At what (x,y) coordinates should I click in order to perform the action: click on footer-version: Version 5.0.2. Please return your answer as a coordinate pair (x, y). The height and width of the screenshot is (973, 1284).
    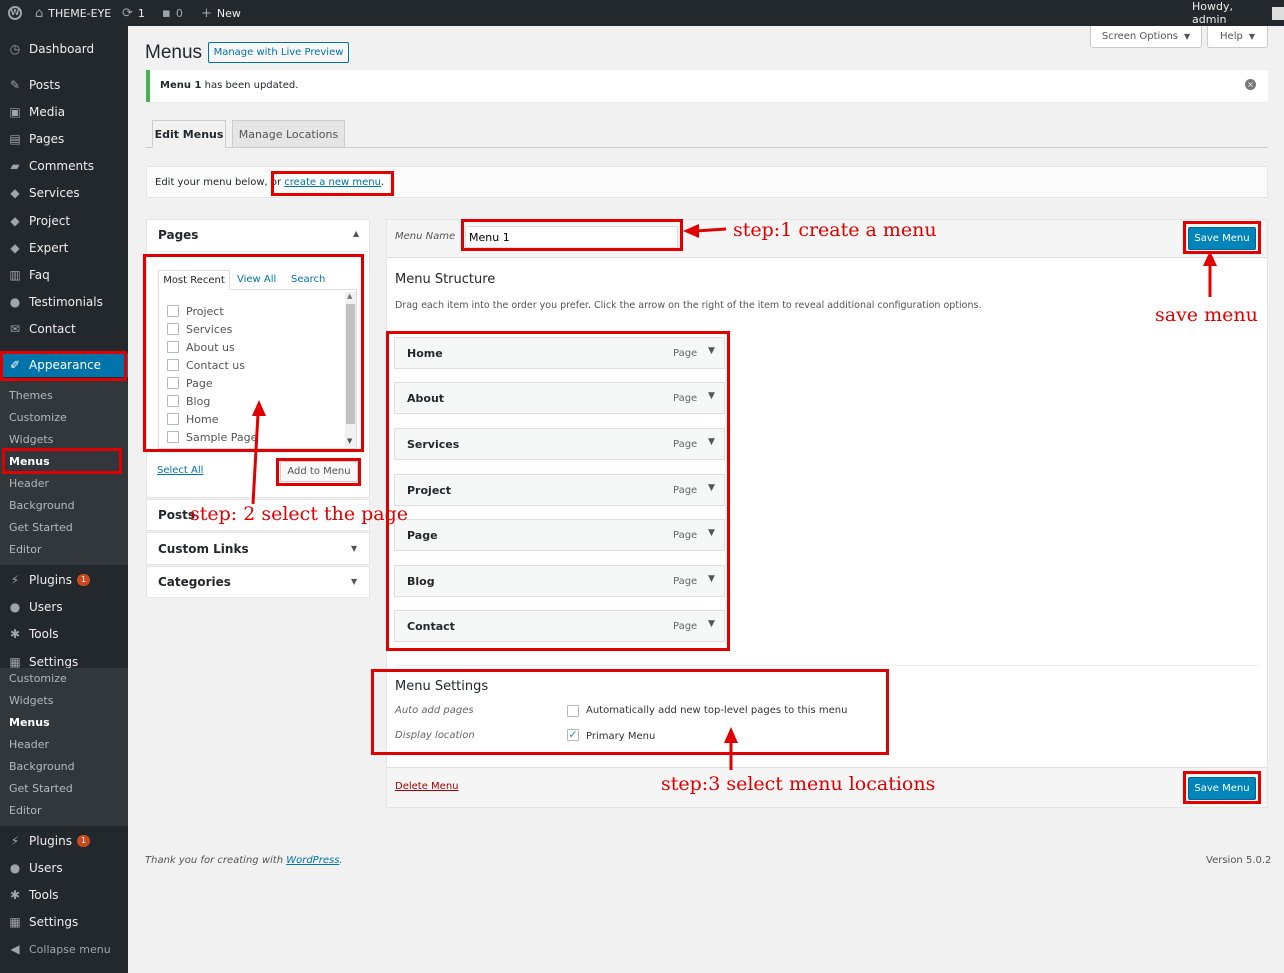
    Looking at the image, I should click on (1239, 860).